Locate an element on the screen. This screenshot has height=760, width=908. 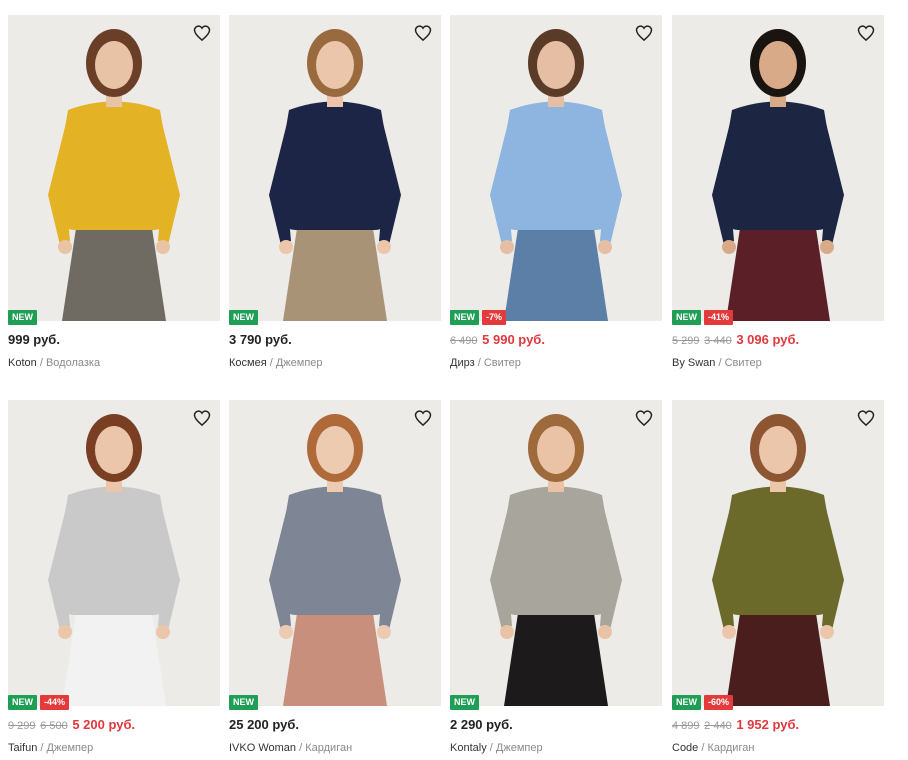
old-price: 4 899 is located at coordinates (686, 726).